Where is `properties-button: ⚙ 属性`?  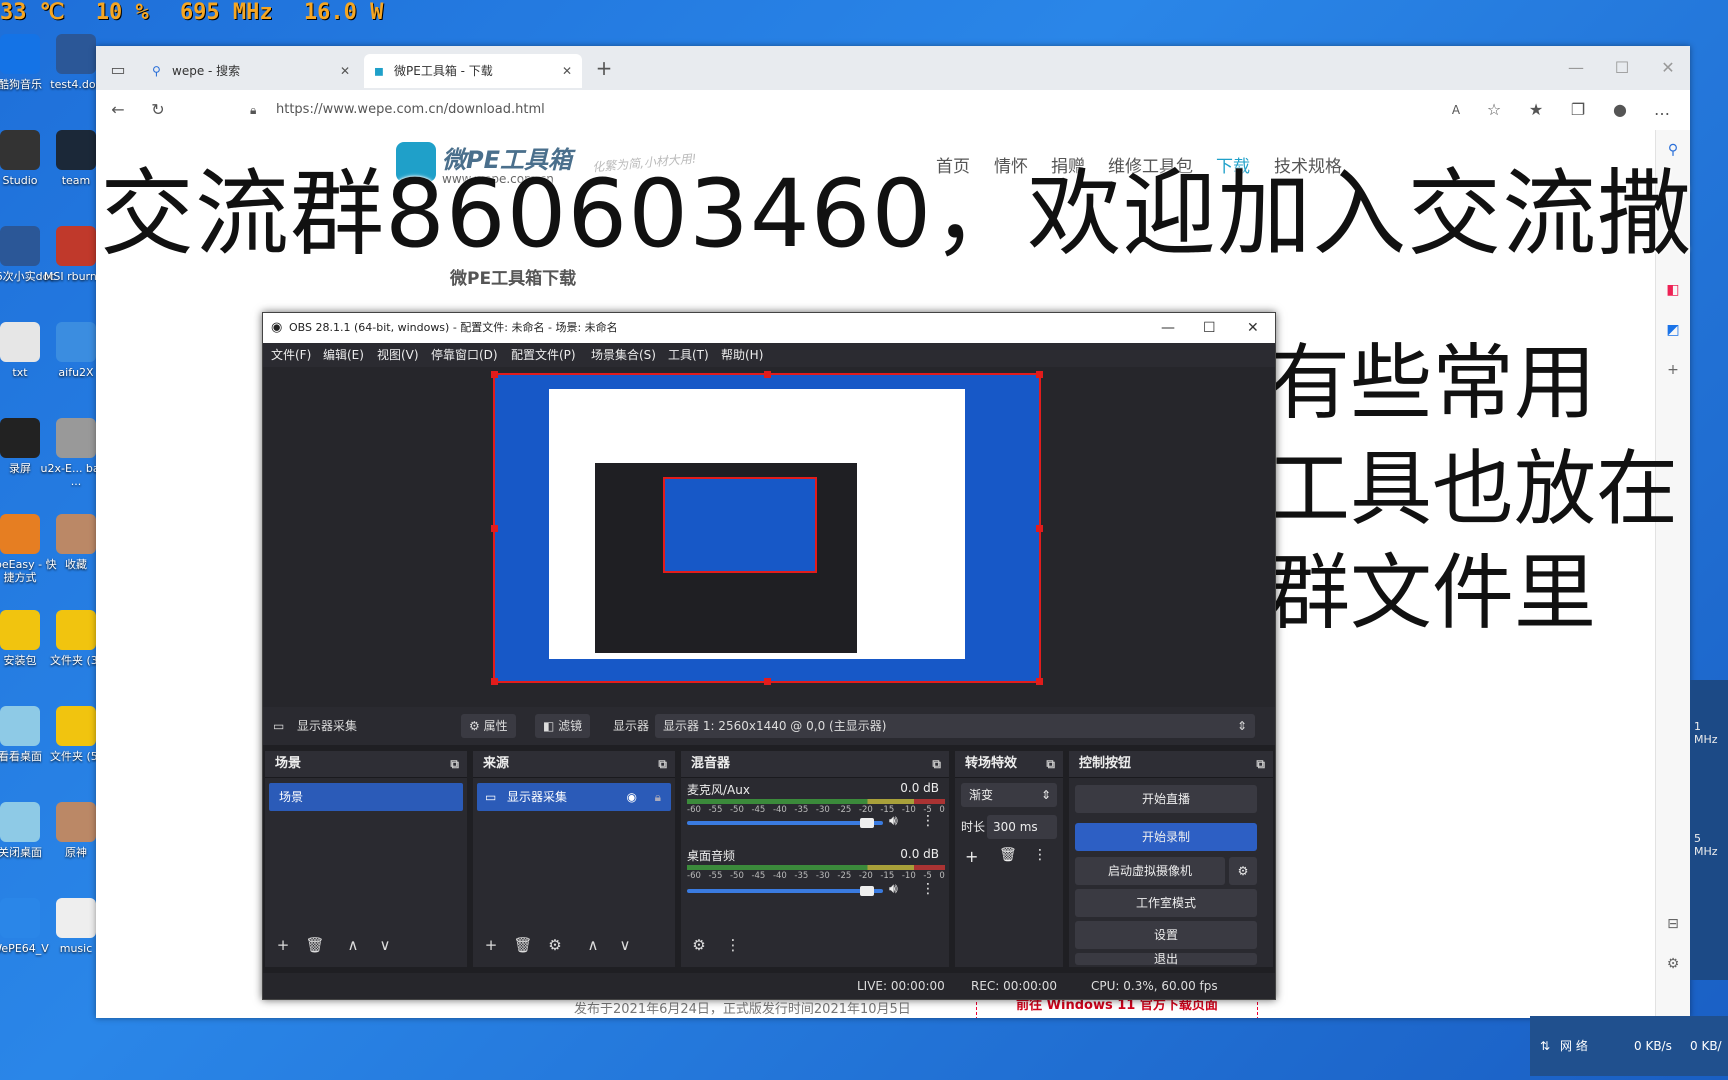
properties-button: ⚙ 属性 is located at coordinates (488, 726).